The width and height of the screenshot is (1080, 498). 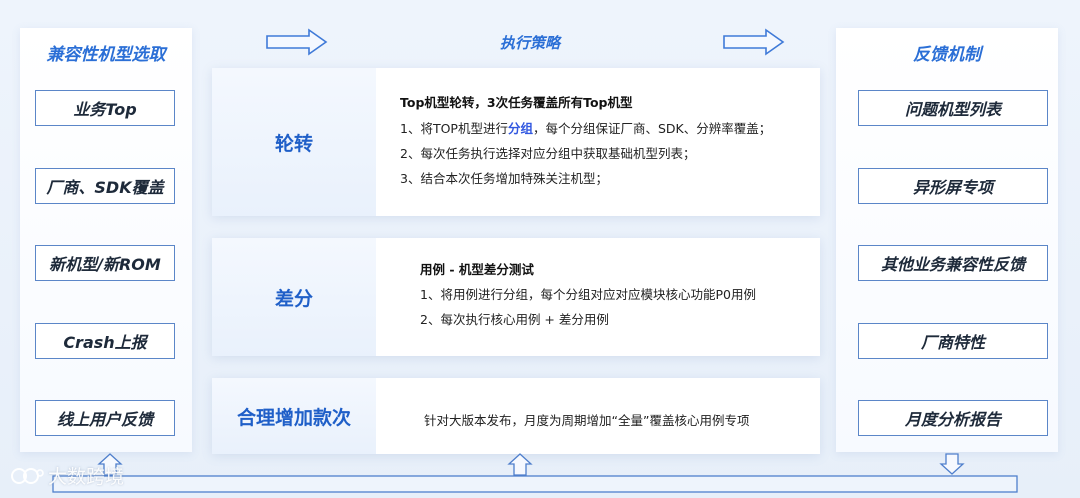 What do you see at coordinates (588, 294) in the screenshot?
I see `strategy-step: 1、将用例进行分组，每个分组对应对应模块核心功能P0用例` at bounding box center [588, 294].